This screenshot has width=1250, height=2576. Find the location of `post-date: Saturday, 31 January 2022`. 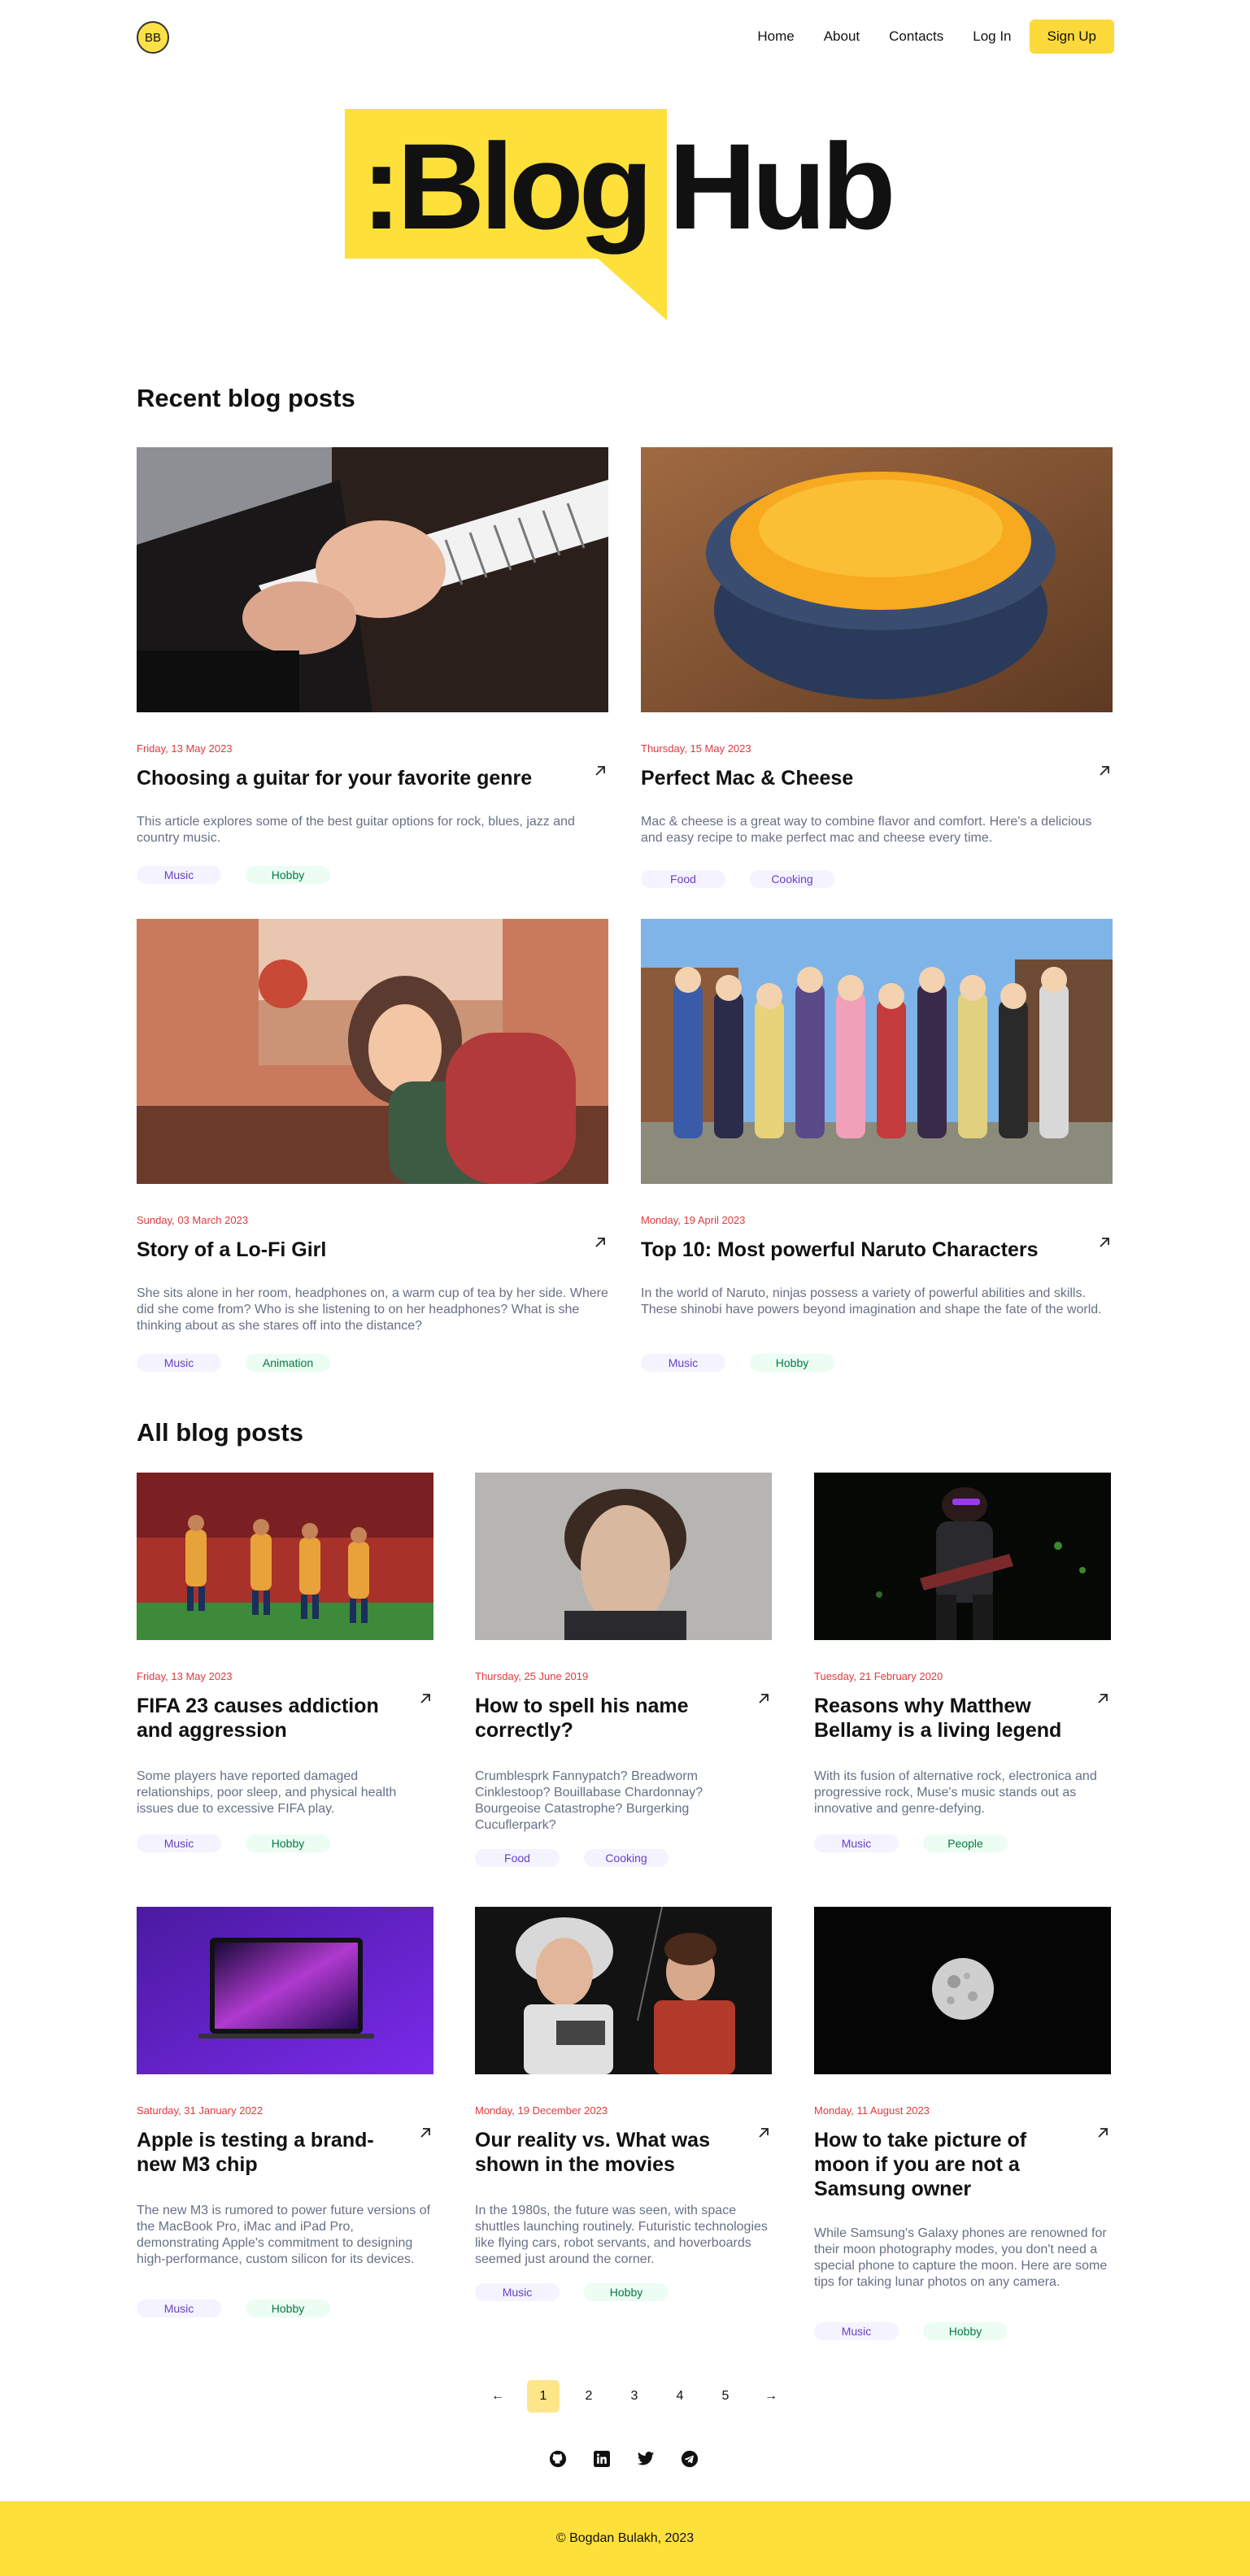

post-date: Saturday, 31 January 2022 is located at coordinates (200, 2110).